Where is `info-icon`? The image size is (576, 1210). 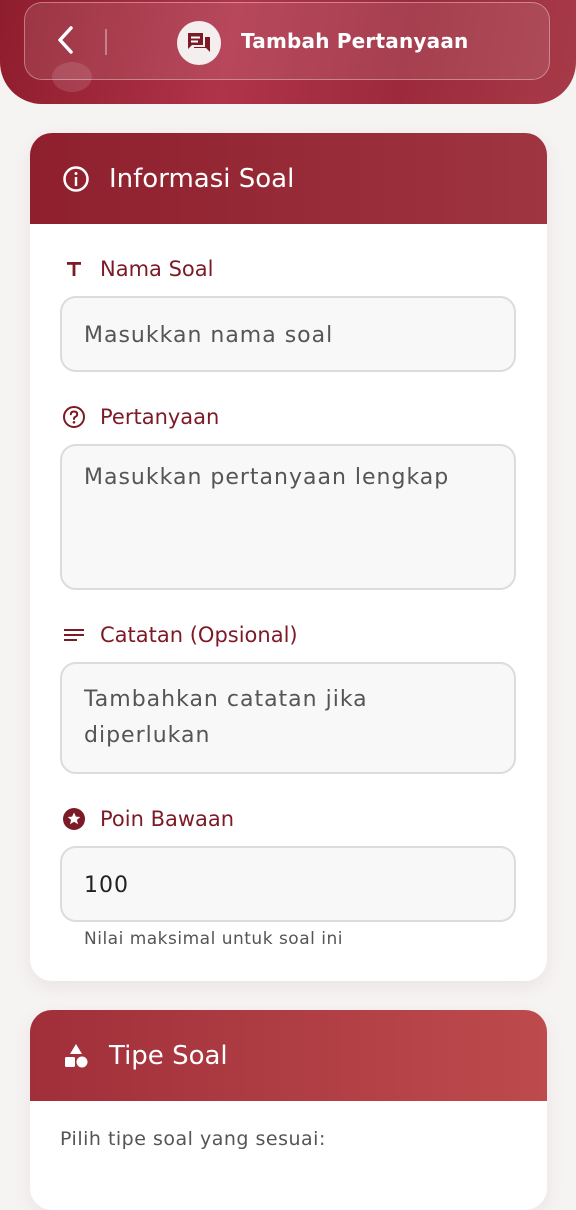 info-icon is located at coordinates (76, 179).